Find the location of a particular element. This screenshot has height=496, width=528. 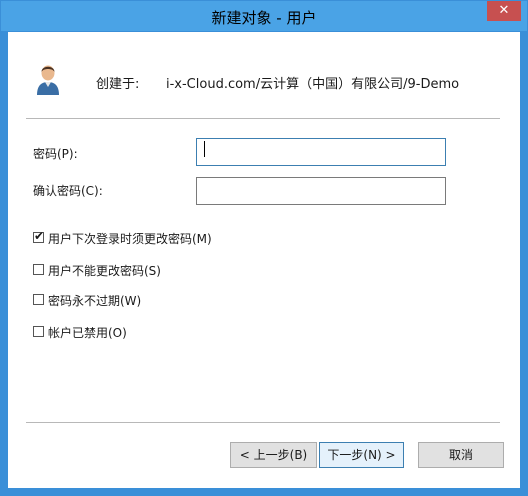

cancel-button: 取消 is located at coordinates (461, 455).